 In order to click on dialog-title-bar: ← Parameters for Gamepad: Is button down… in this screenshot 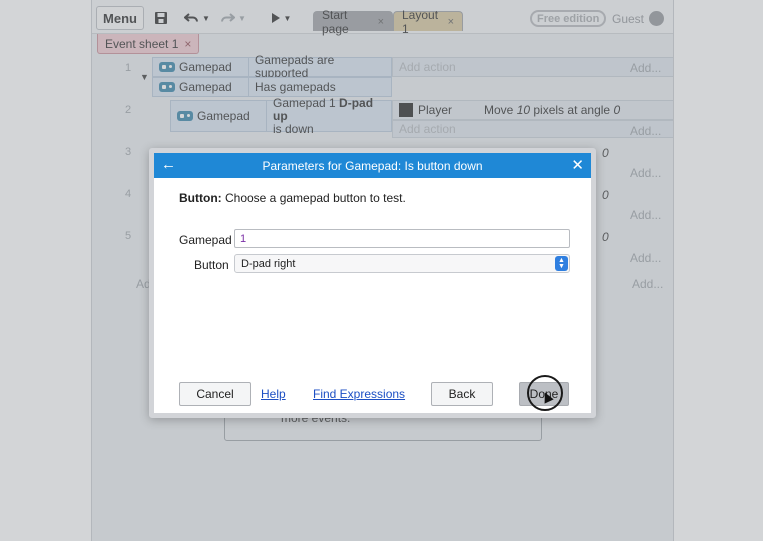, I will do `click(372, 165)`.